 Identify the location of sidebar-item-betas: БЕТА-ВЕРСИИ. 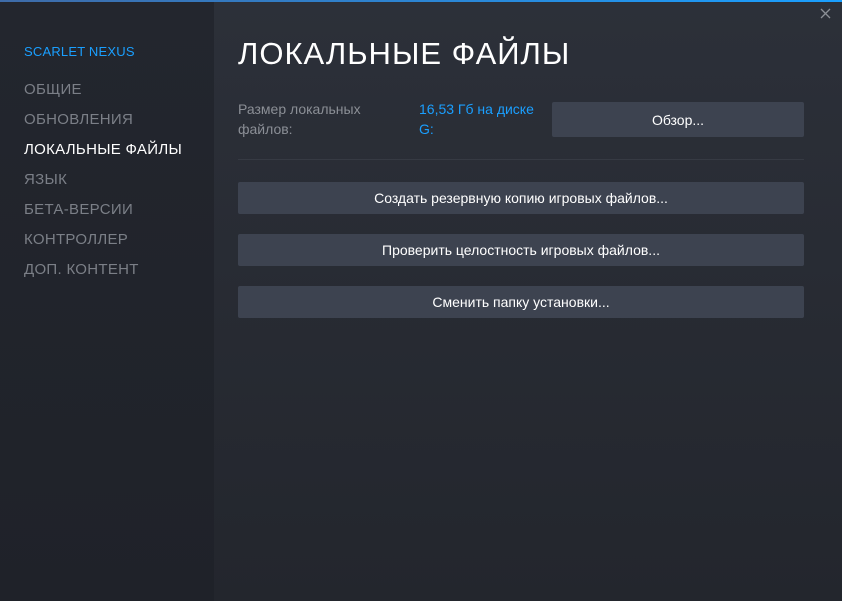
(103, 215).